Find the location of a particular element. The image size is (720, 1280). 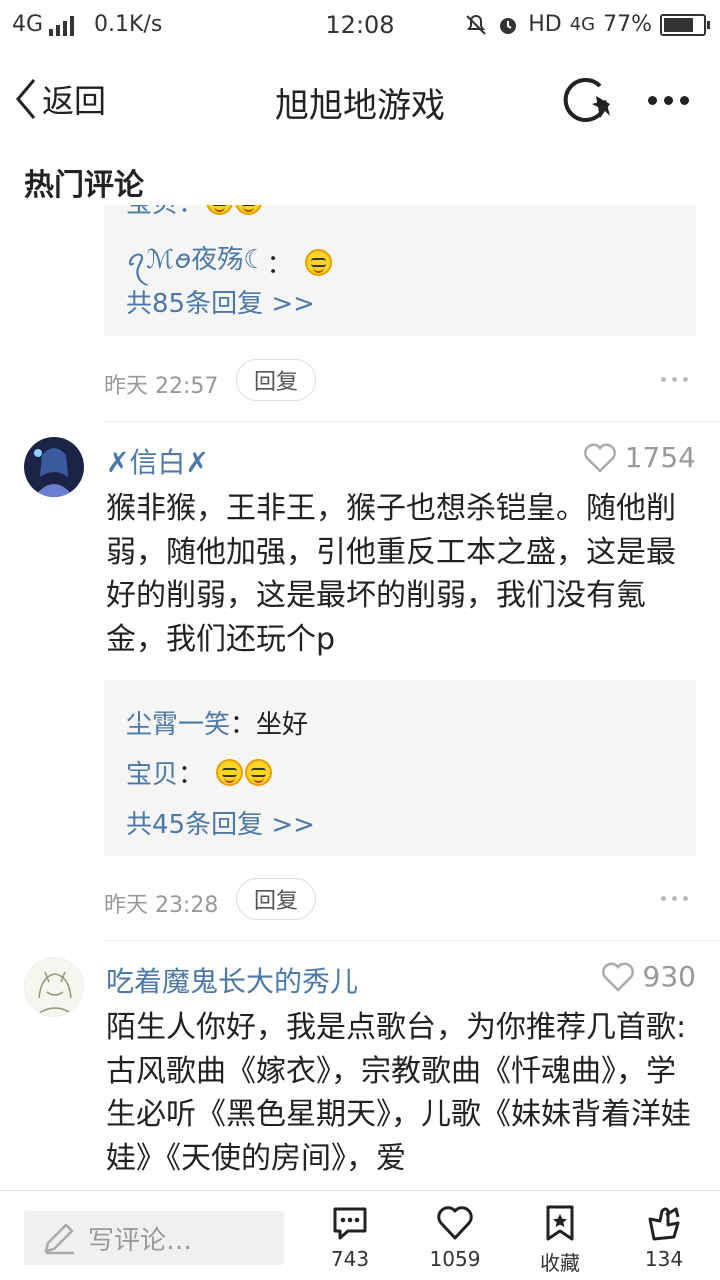

reply-box: 尘霄一笑 ： 坐好 宝贝 ： 共45条回复 >> is located at coordinates (400, 768).